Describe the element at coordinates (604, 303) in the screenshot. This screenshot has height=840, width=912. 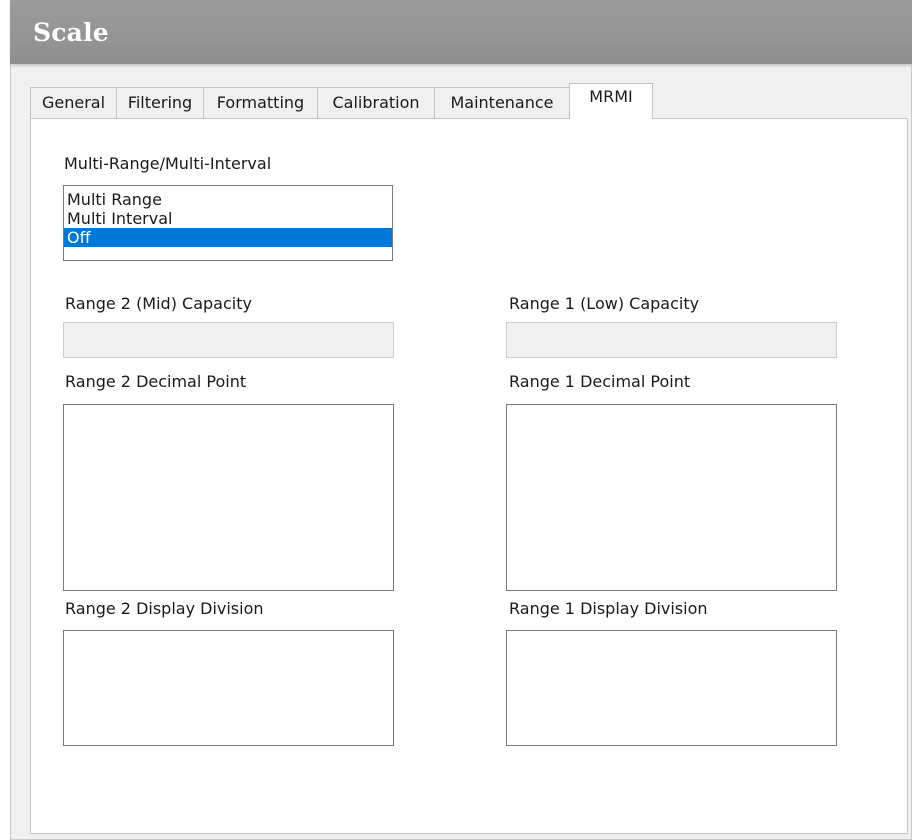
I see `range1-capacity-label: Range 1 (Low) Capacity` at that location.